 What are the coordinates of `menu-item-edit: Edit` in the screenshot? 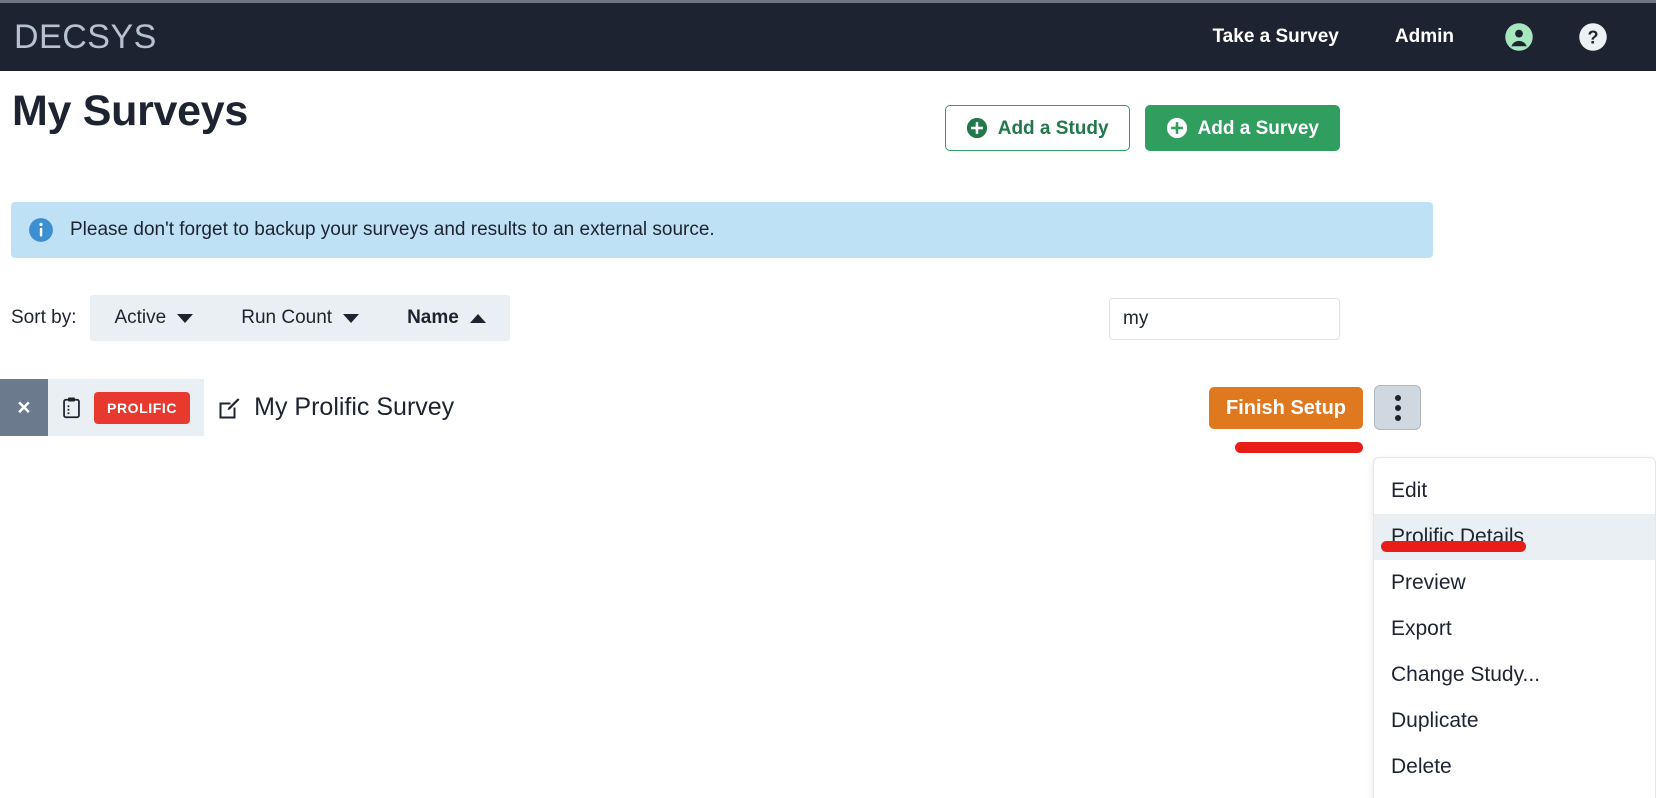 It's located at (1514, 491).